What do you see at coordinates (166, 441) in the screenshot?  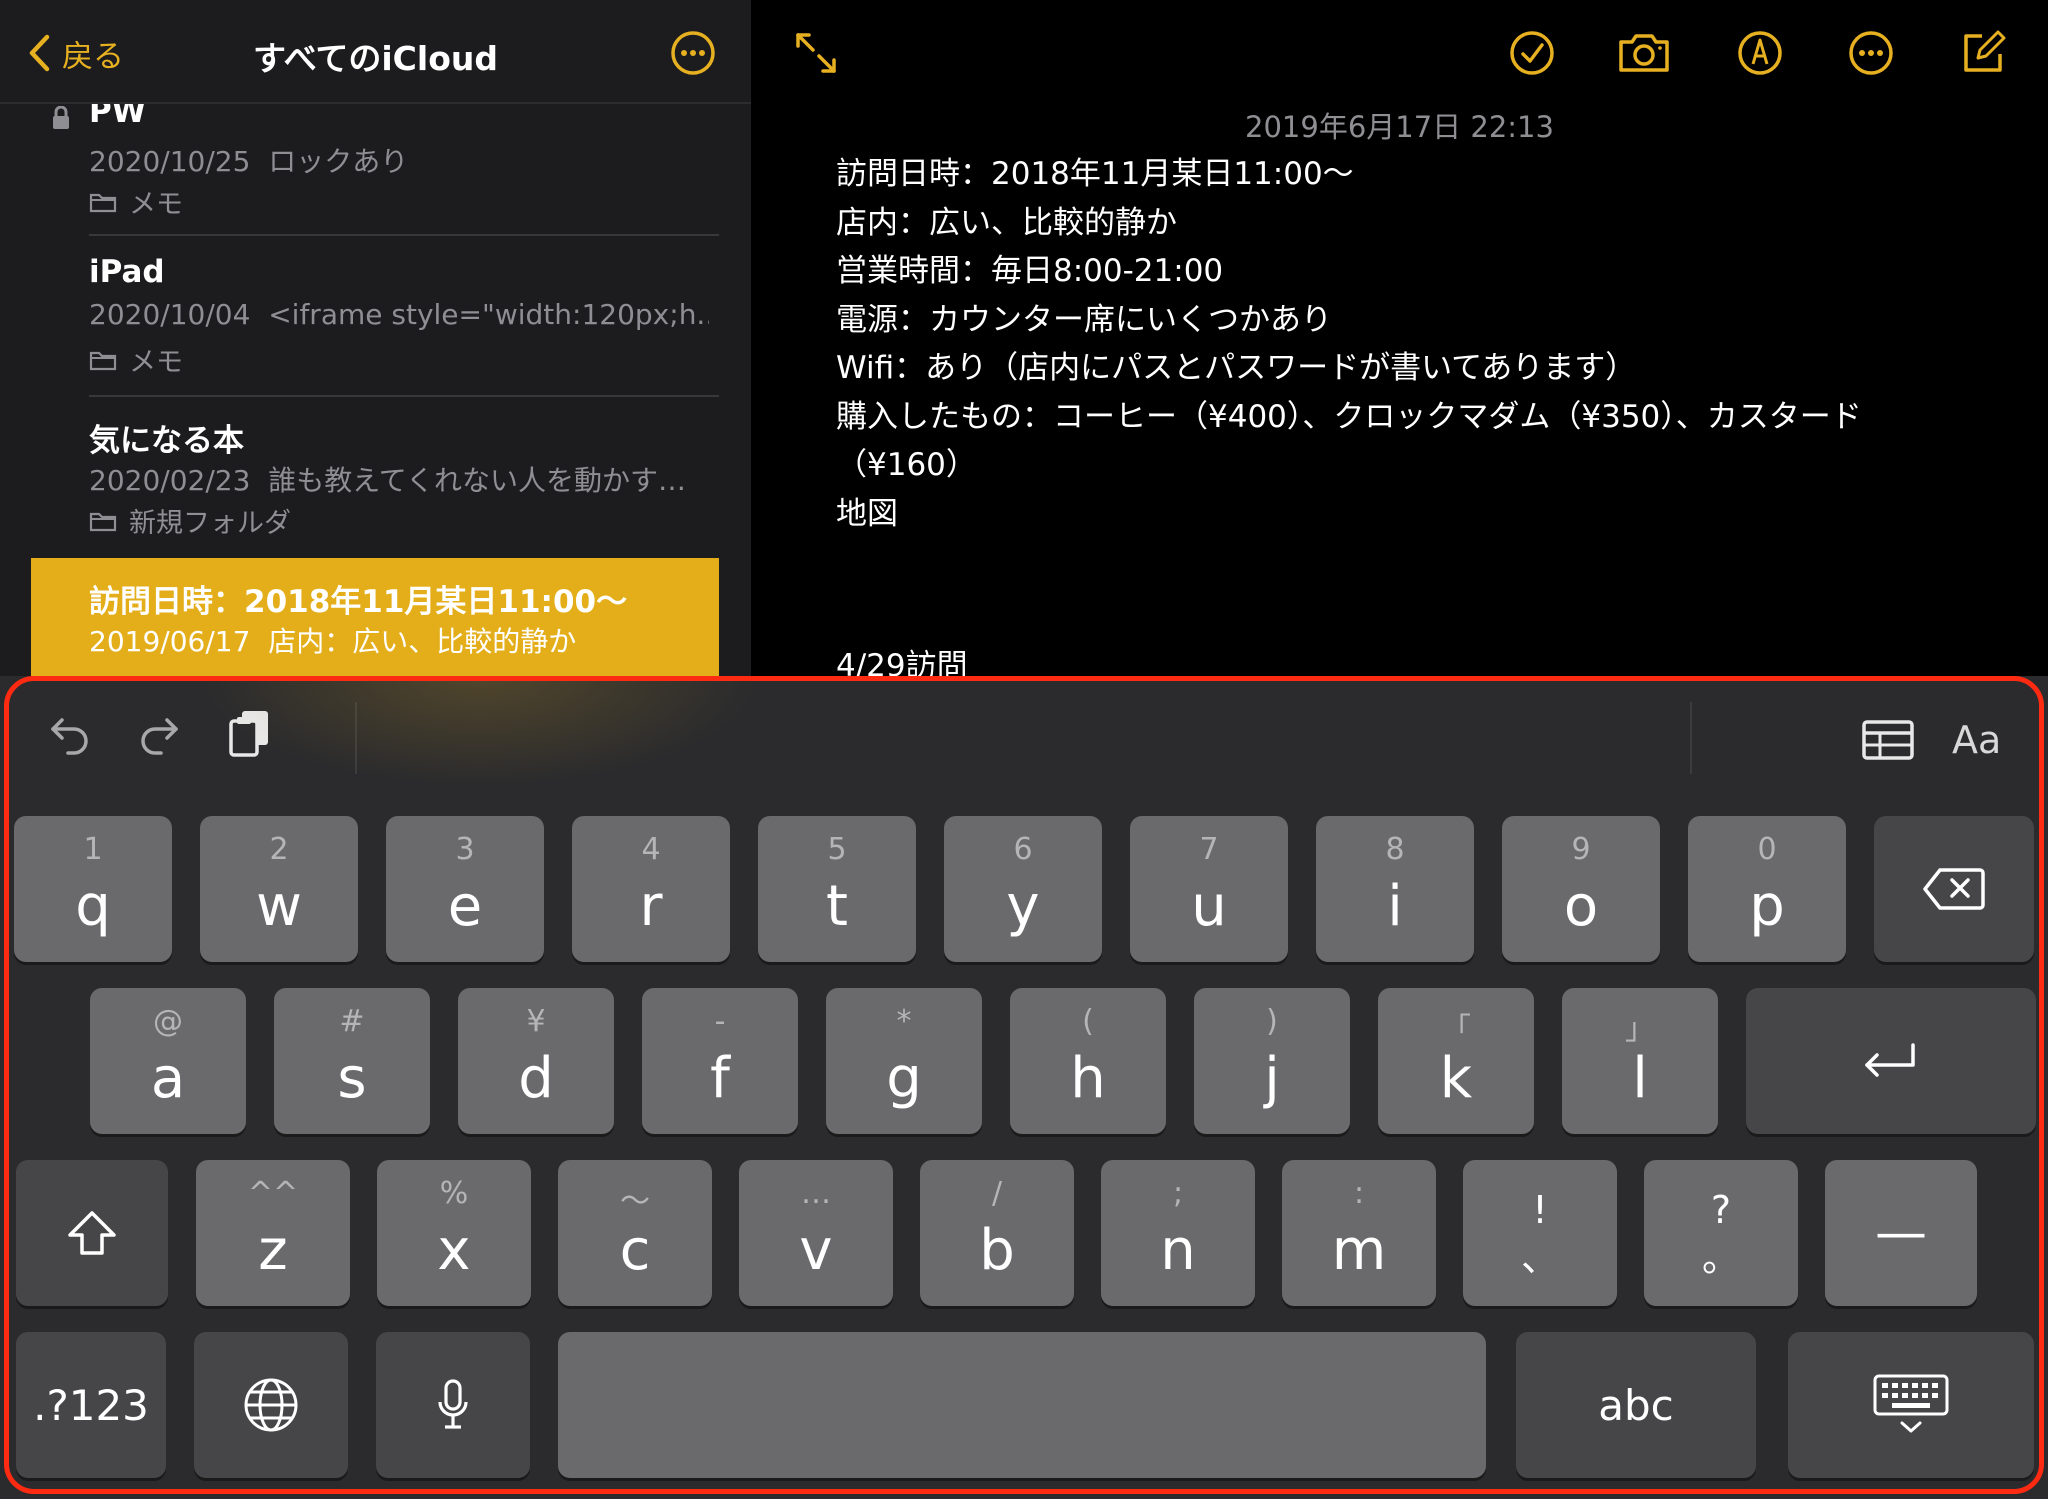 I see `note-title: 気になる本` at bounding box center [166, 441].